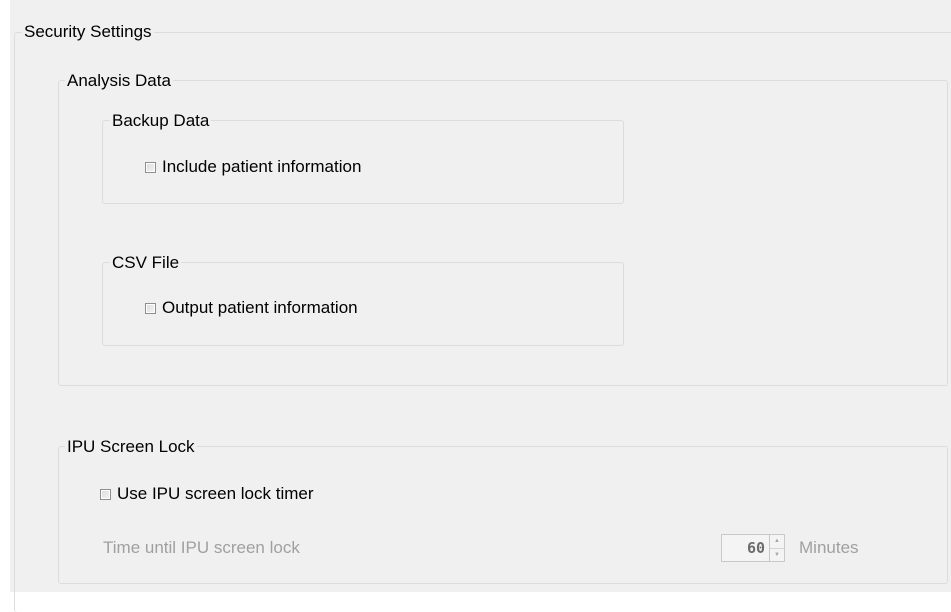  What do you see at coordinates (829, 547) in the screenshot?
I see `time-until-lock-unit: Minutes` at bounding box center [829, 547].